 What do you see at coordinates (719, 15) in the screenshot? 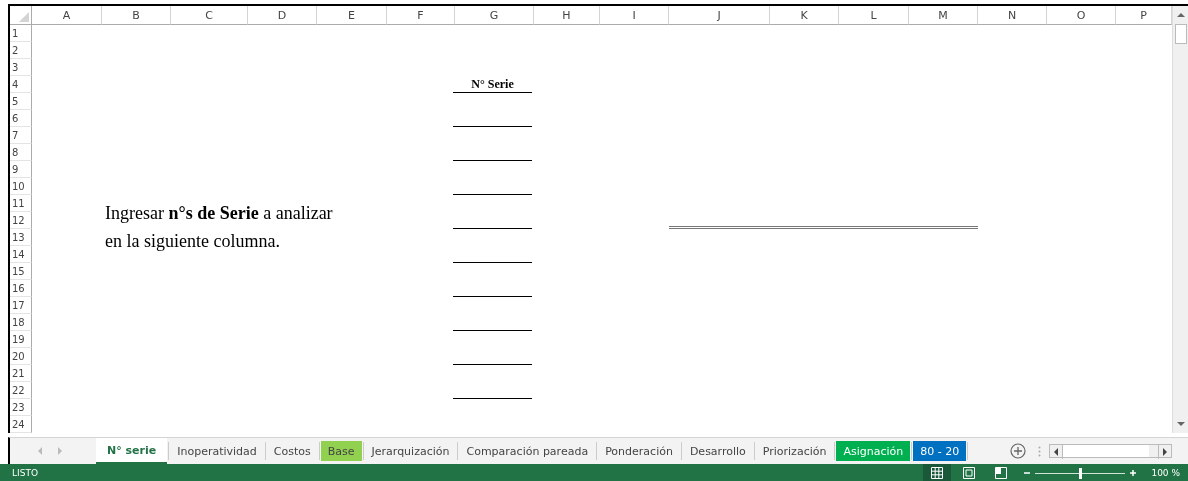
I see `column-header: J` at bounding box center [719, 15].